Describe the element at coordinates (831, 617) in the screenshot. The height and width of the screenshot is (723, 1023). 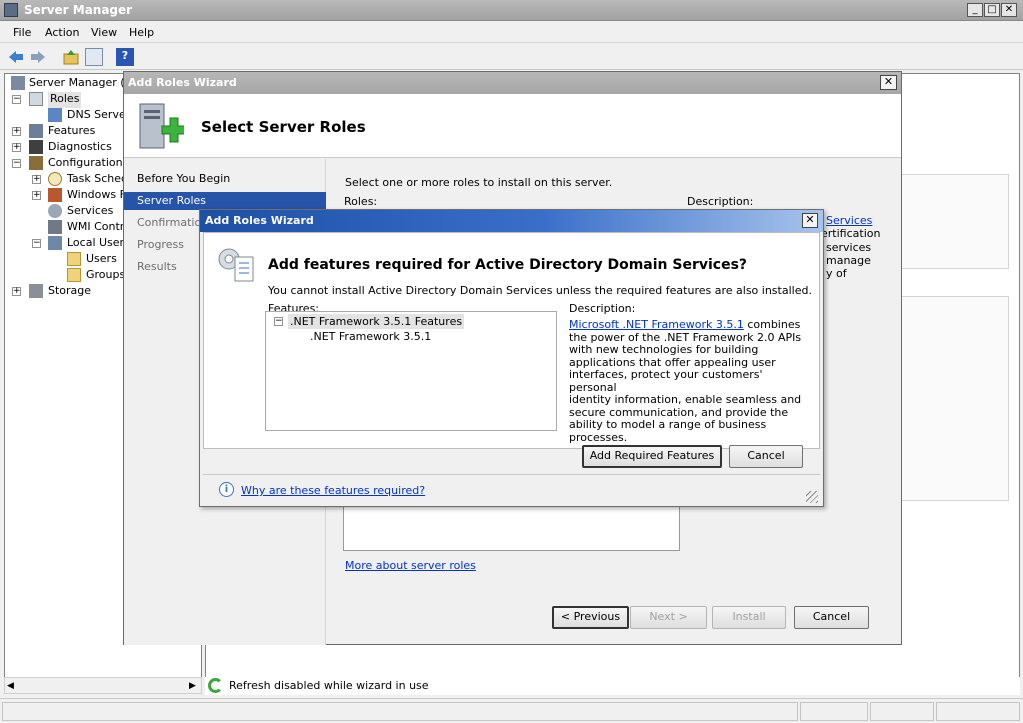
I see `wizard-cancel-button: Cancel` at that location.